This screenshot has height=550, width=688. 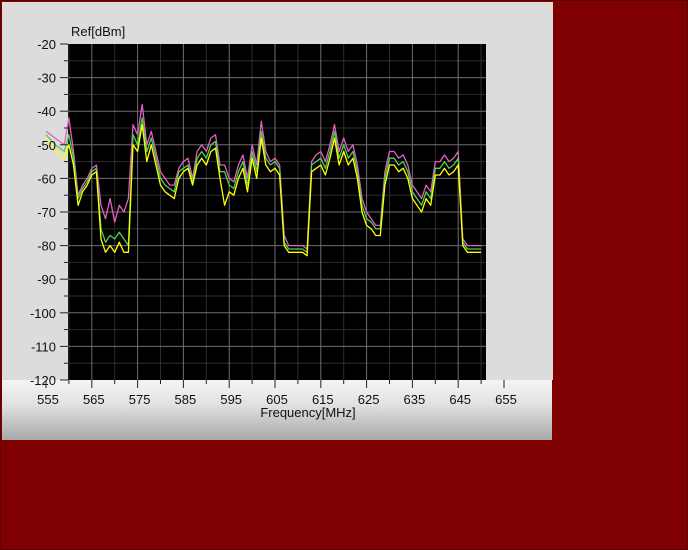 What do you see at coordinates (43, 313) in the screenshot?
I see `y-tick-label: -100` at bounding box center [43, 313].